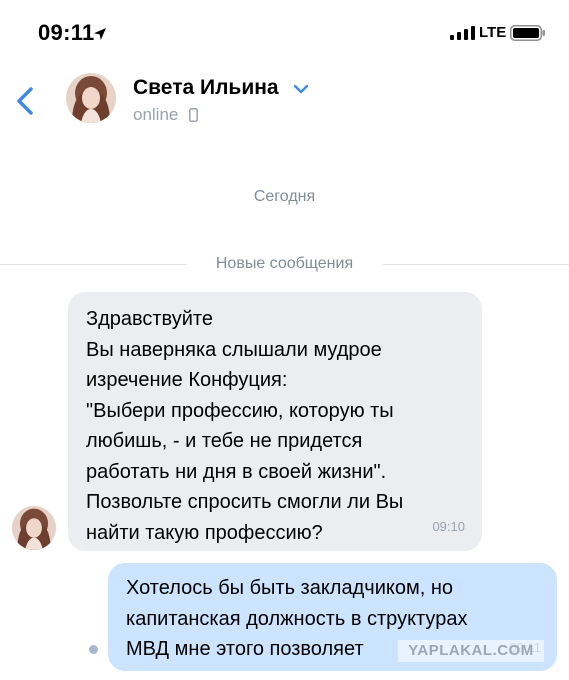 This screenshot has width=569, height=680. I want to click on avatar, so click(91, 98).